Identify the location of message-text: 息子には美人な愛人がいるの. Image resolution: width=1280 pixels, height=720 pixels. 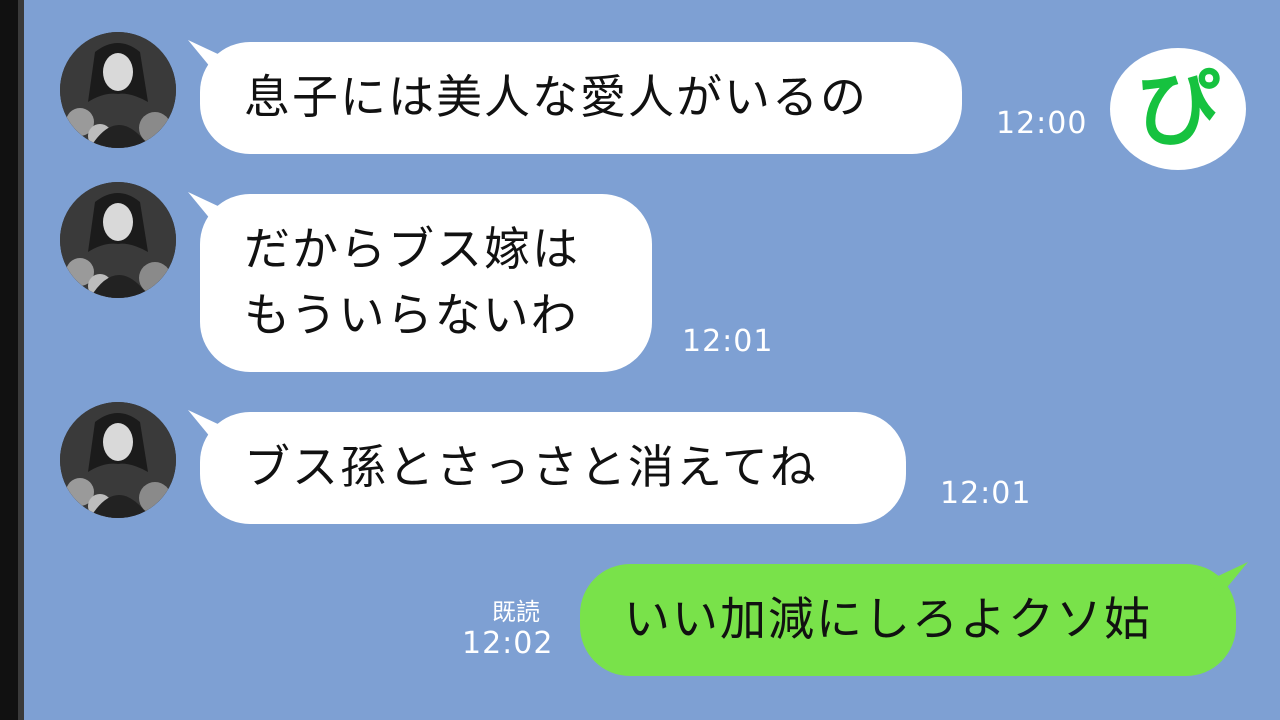
(556, 97).